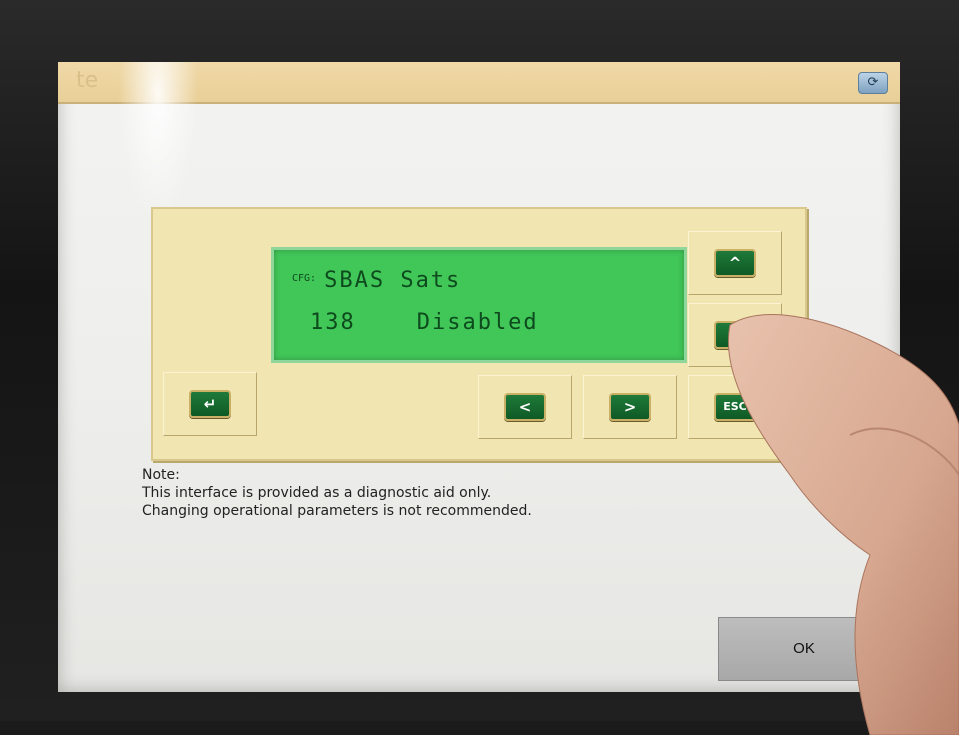 The image size is (959, 735). I want to click on up-button: ^, so click(735, 263).